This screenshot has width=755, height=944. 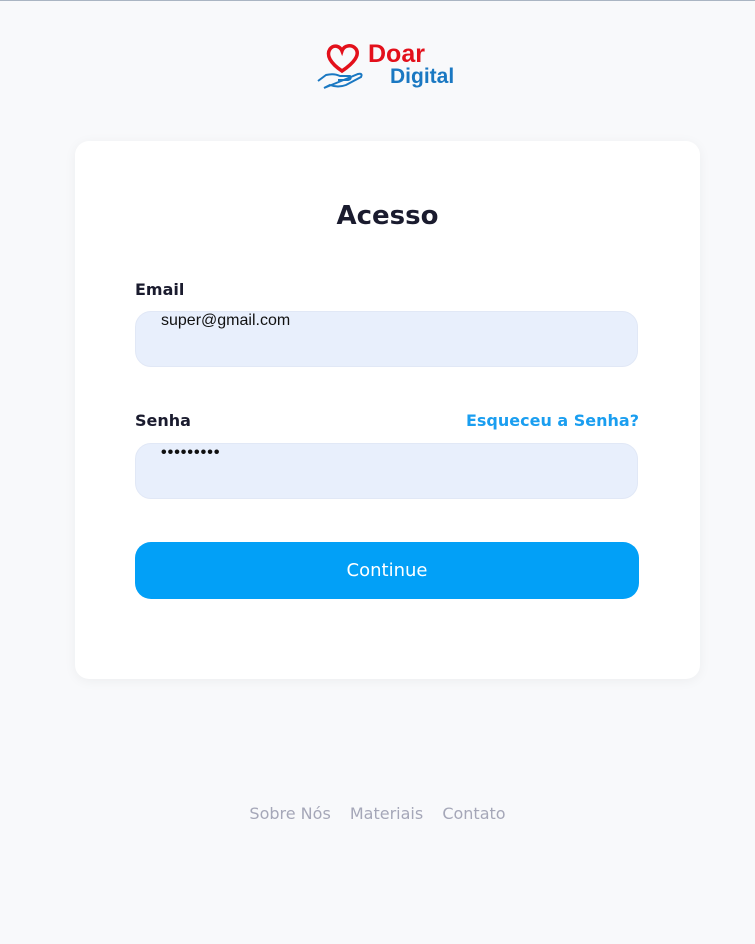 What do you see at coordinates (386, 471) in the screenshot?
I see `password-field: •••••••••` at bounding box center [386, 471].